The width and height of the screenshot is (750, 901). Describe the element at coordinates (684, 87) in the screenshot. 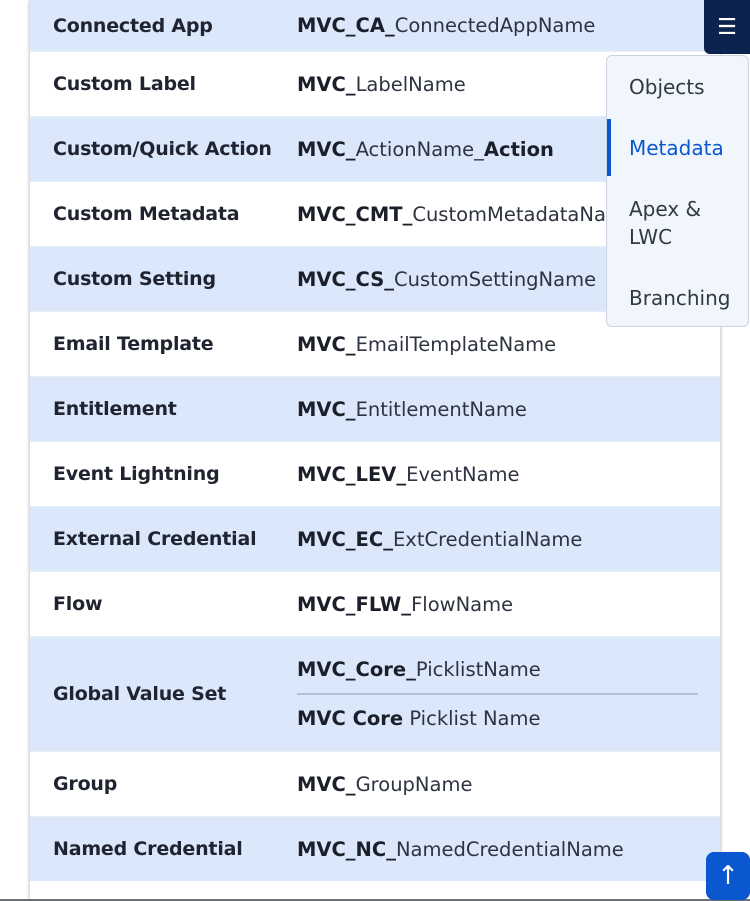

I see `toc-item-objects: Objects` at that location.